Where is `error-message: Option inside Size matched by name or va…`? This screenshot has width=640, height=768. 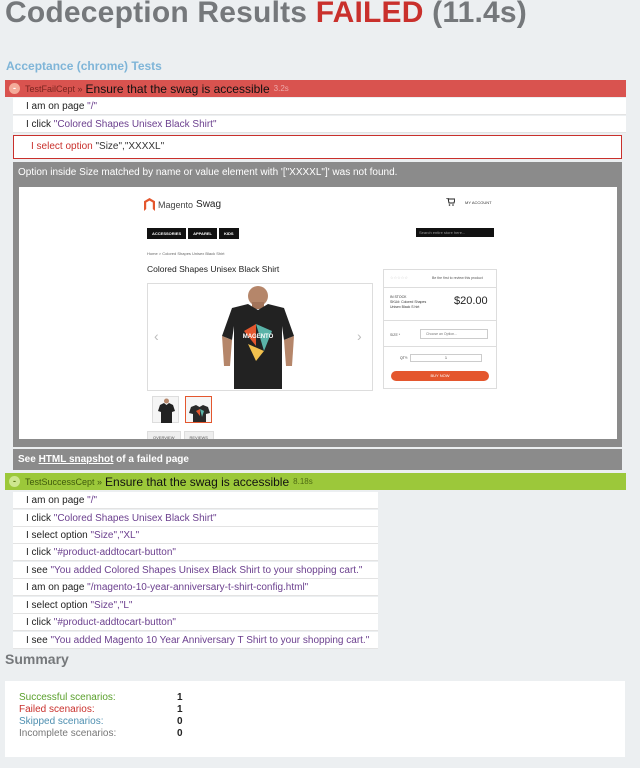 error-message: Option inside Size matched by name or va… is located at coordinates (317, 172).